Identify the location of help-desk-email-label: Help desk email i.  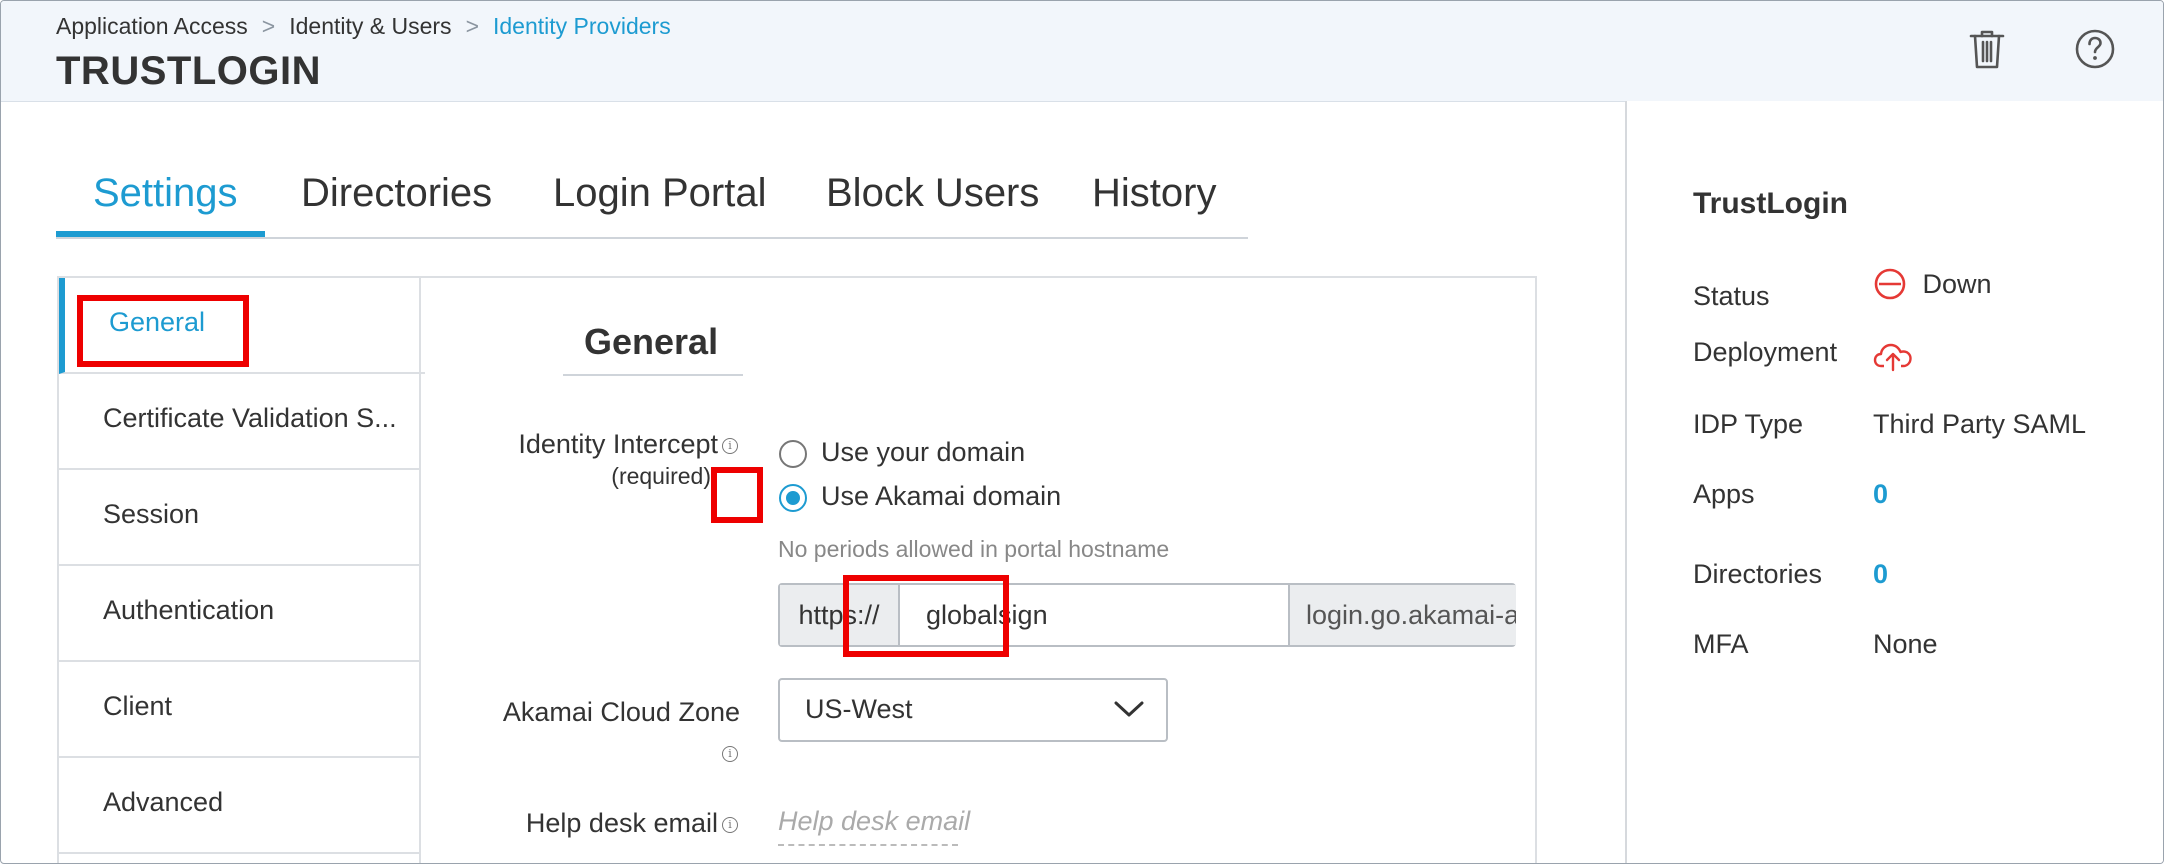
(632, 823).